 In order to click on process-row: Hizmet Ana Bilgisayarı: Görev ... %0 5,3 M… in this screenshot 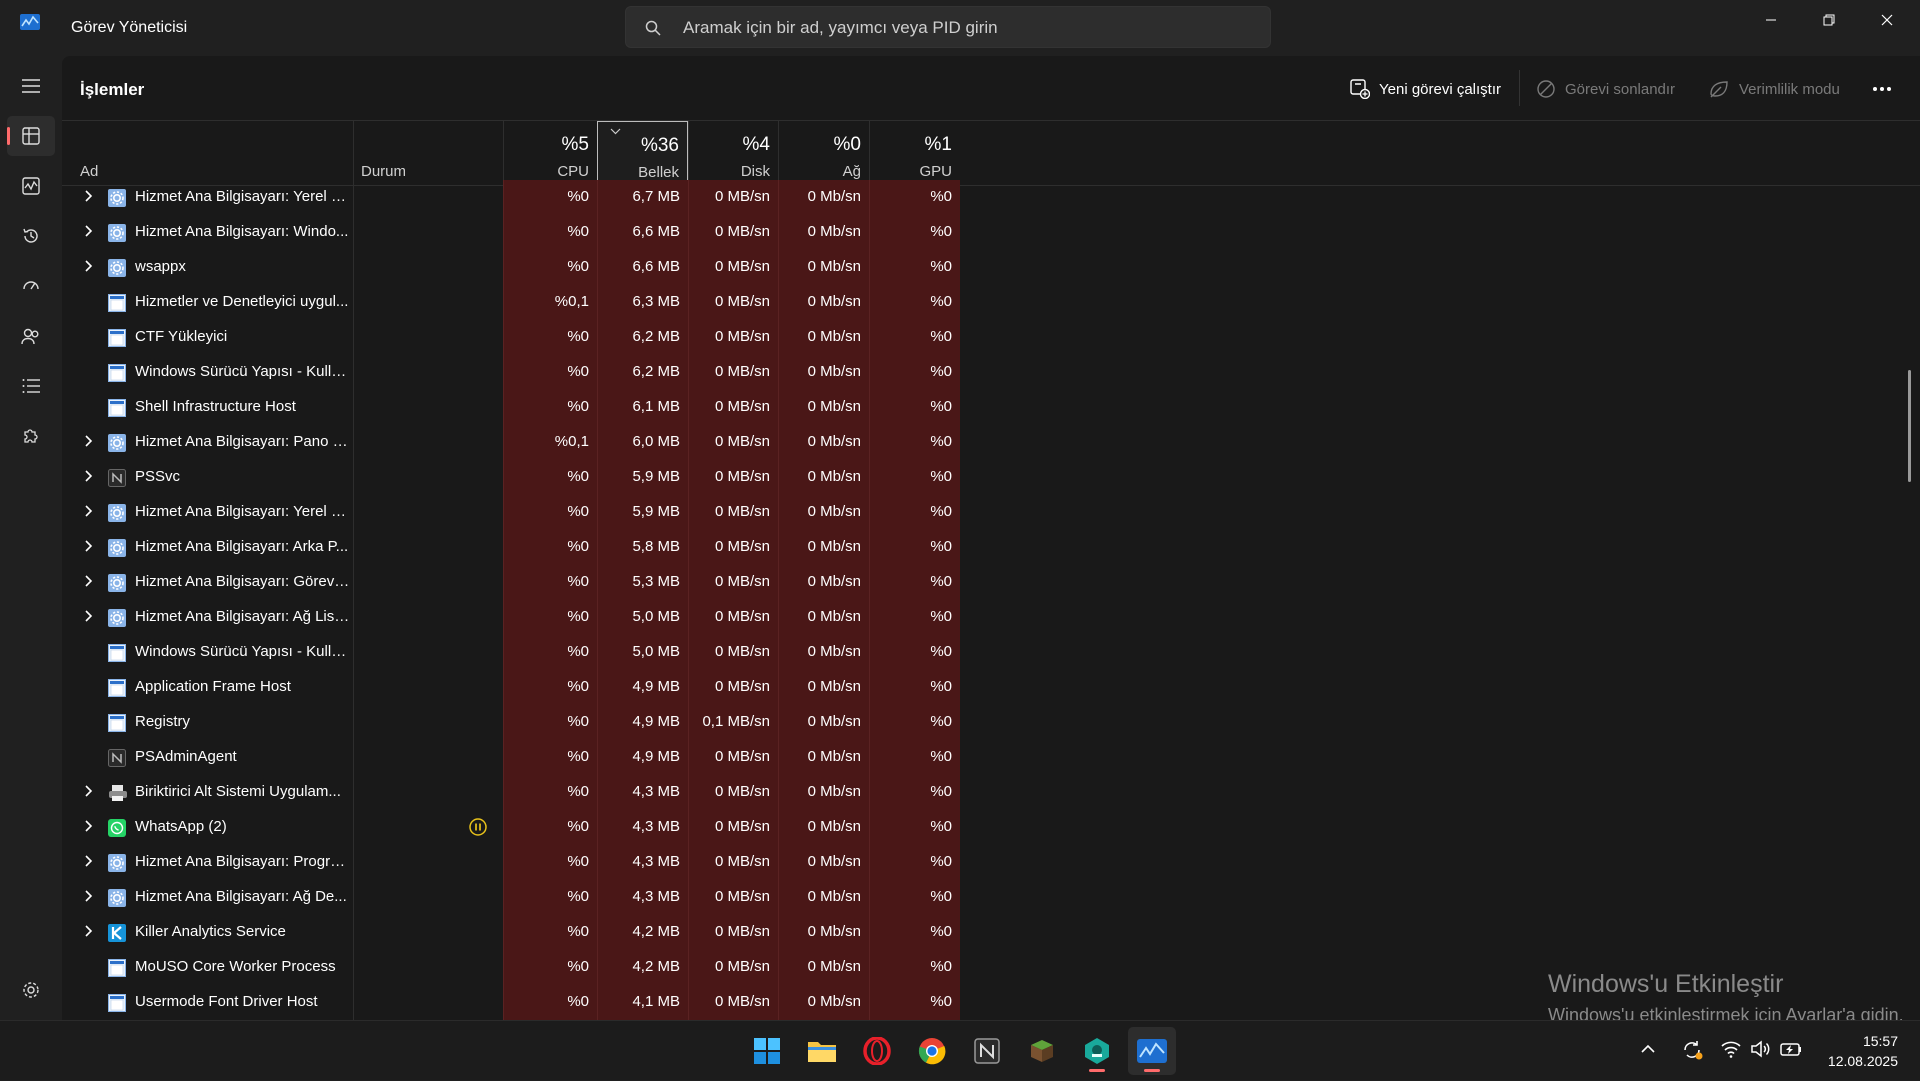, I will do `click(991, 582)`.